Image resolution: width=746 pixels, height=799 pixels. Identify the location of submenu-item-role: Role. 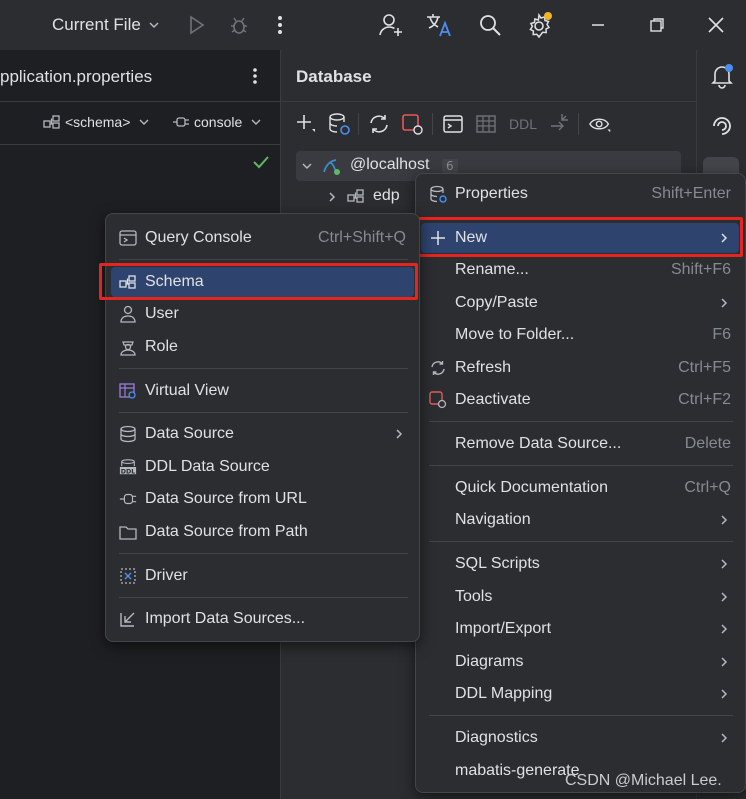
(262, 347).